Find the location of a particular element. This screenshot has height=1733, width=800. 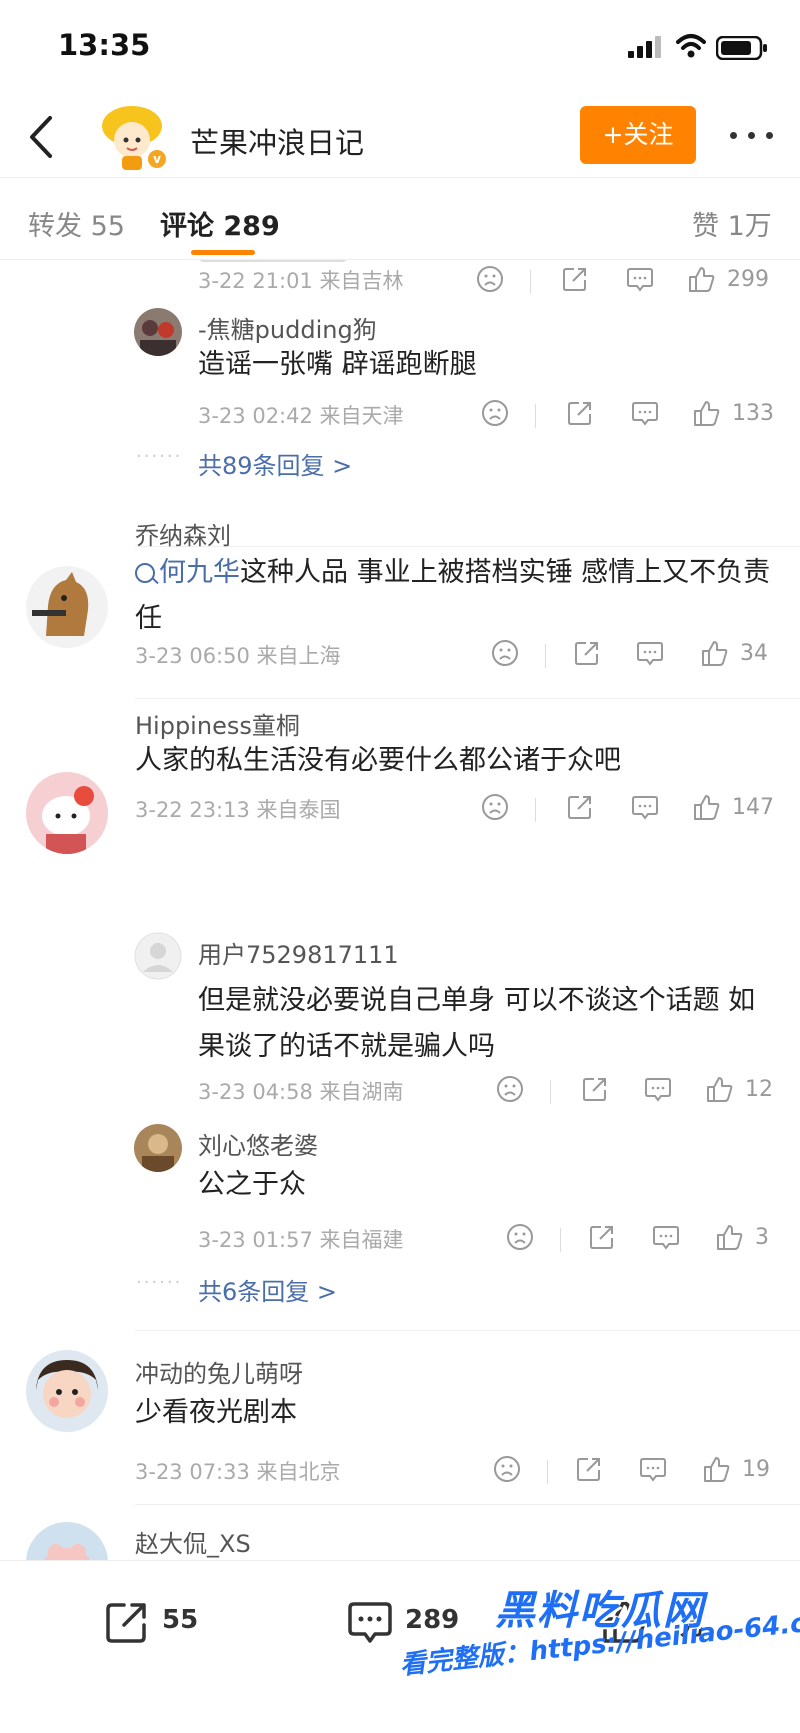

tab-likes: 赞 1万 is located at coordinates (732, 223).